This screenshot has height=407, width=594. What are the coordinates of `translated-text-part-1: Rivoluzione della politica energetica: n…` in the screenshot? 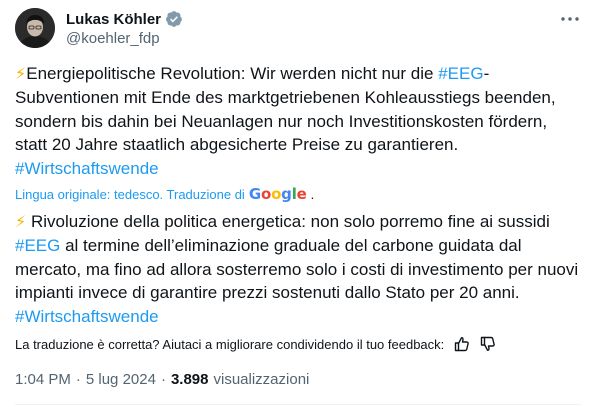 It's located at (288, 221).